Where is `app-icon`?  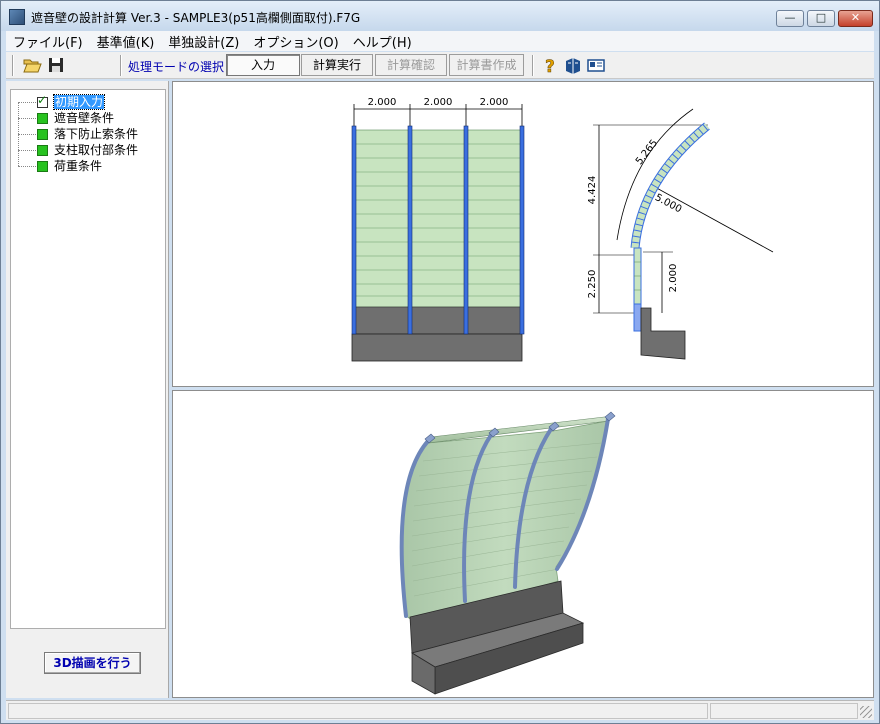
app-icon is located at coordinates (17, 17).